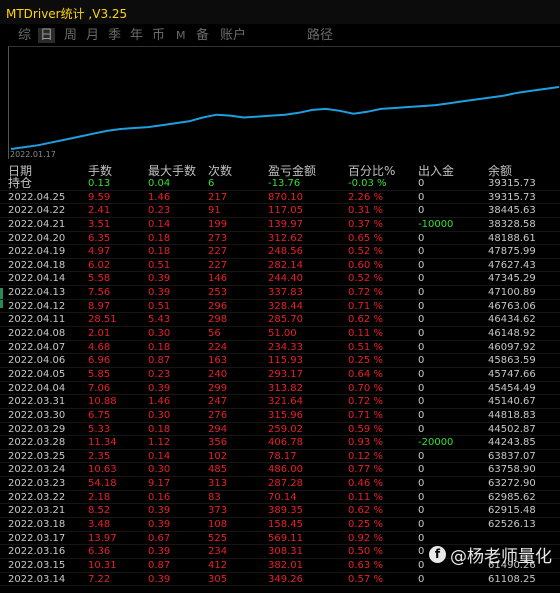 Image resolution: width=560 pixels, height=593 pixels. What do you see at coordinates (33, 154) in the screenshot?
I see `chart-start-date: 2022.01.17` at bounding box center [33, 154].